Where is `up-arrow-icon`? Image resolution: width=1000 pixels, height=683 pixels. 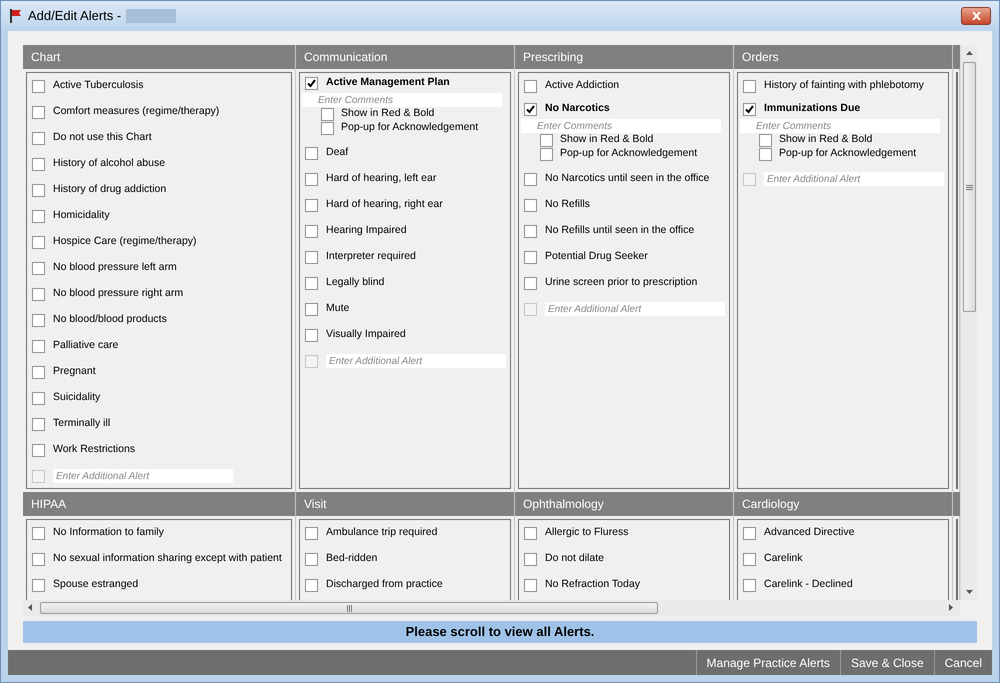 up-arrow-icon is located at coordinates (969, 53).